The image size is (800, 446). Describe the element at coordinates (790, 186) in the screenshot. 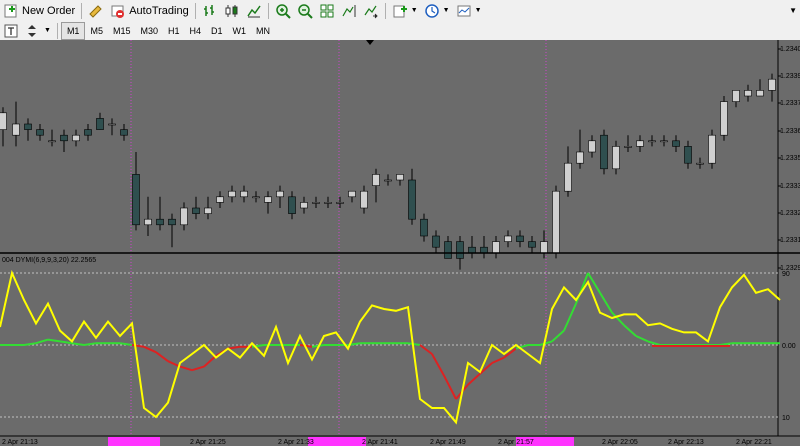

I see `price-scale-label: 1.2333` at that location.